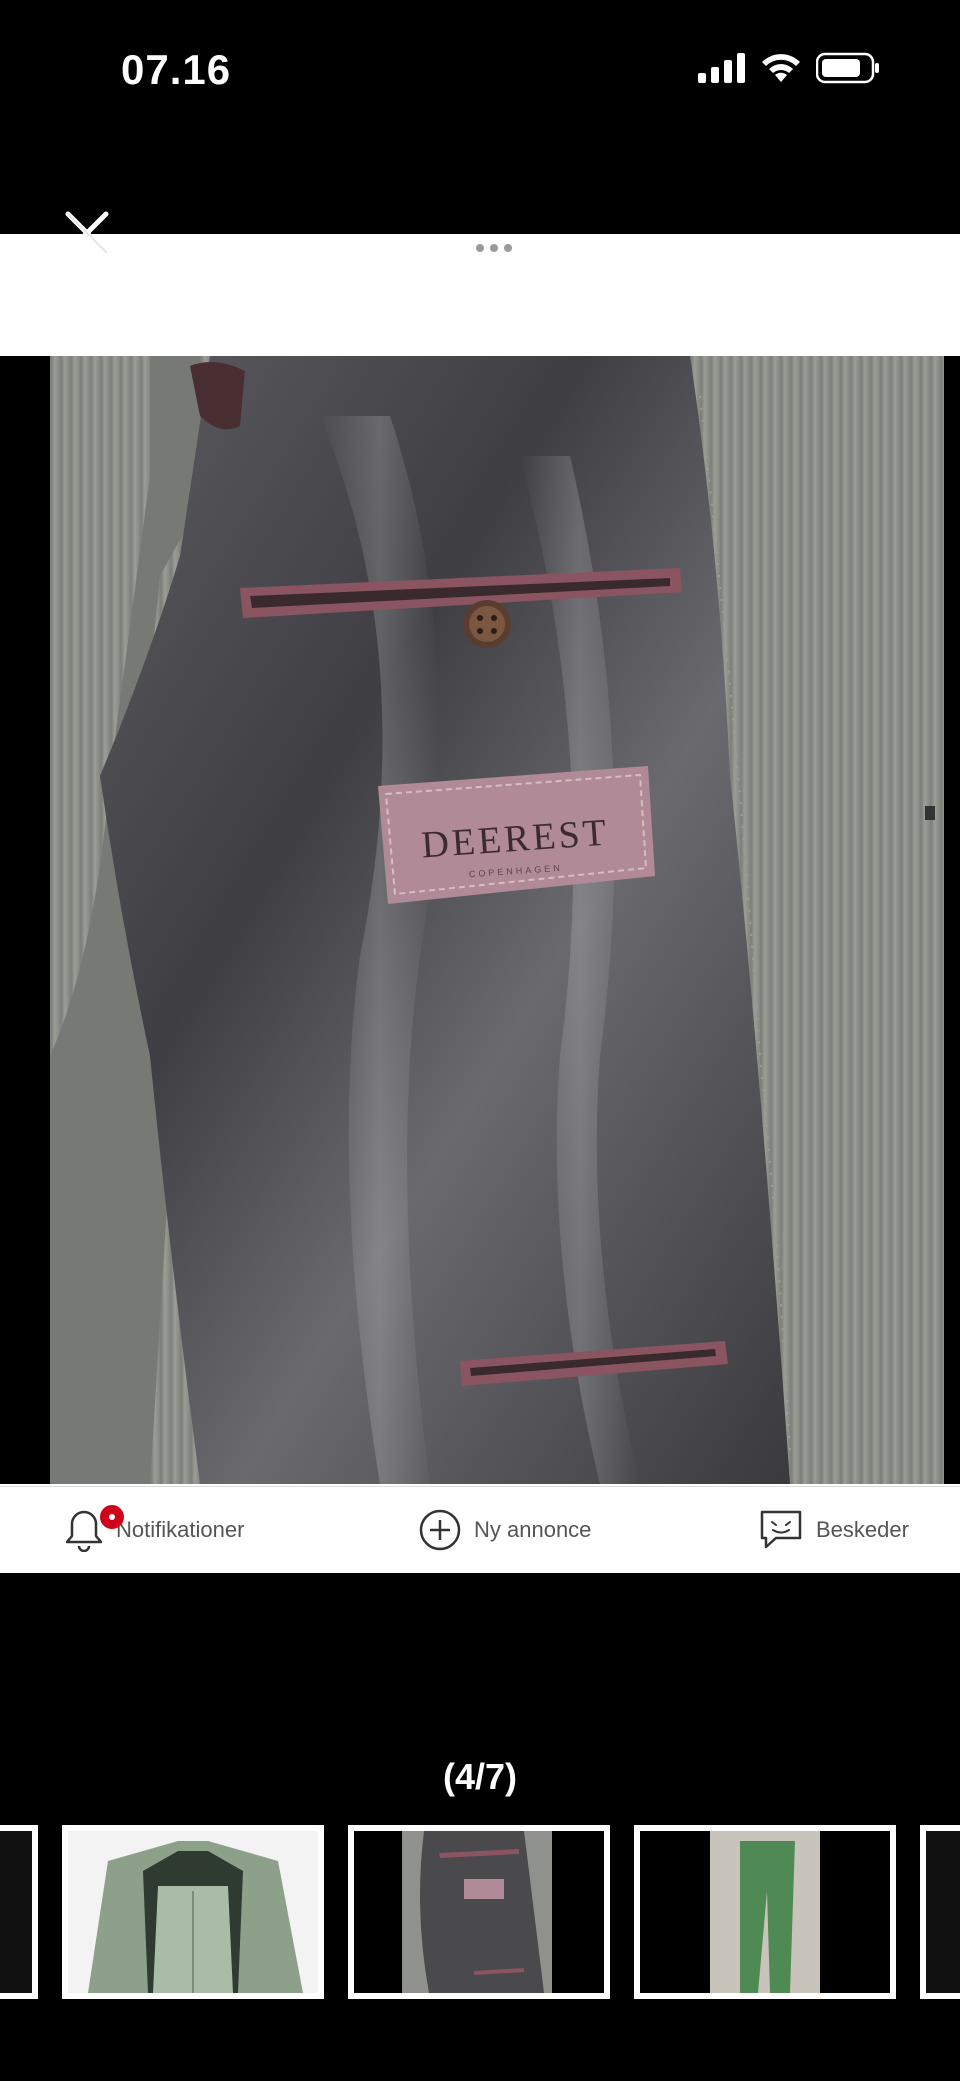  Describe the element at coordinates (721, 68) in the screenshot. I see `cellular-signal-icon` at that location.